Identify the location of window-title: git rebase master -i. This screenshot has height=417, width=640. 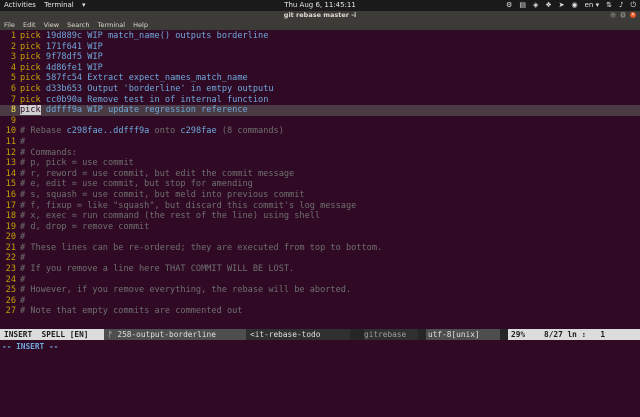
(320, 15).